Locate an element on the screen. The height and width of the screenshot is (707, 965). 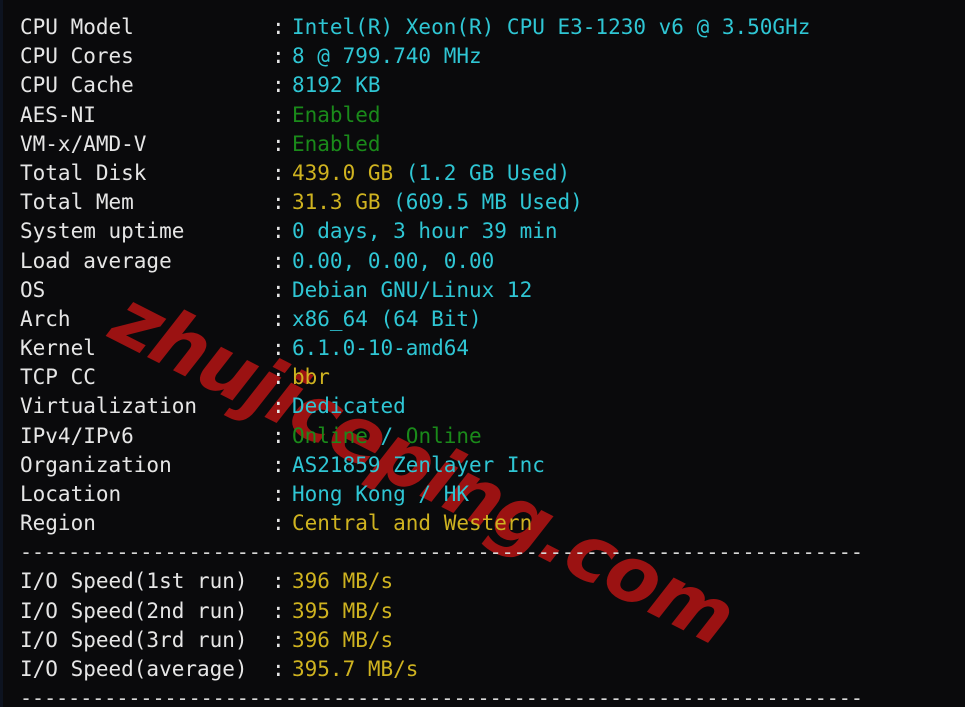
info-label: Total Mem is located at coordinates (77, 202).